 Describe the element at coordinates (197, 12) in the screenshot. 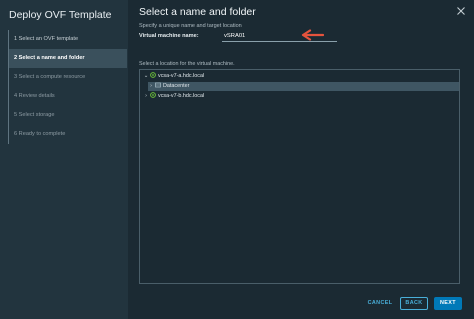

I see `page-title: Select a name and folder` at that location.